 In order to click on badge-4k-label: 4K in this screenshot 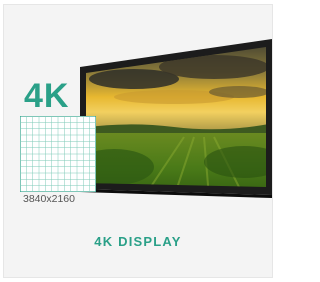, I will do `click(47, 96)`.